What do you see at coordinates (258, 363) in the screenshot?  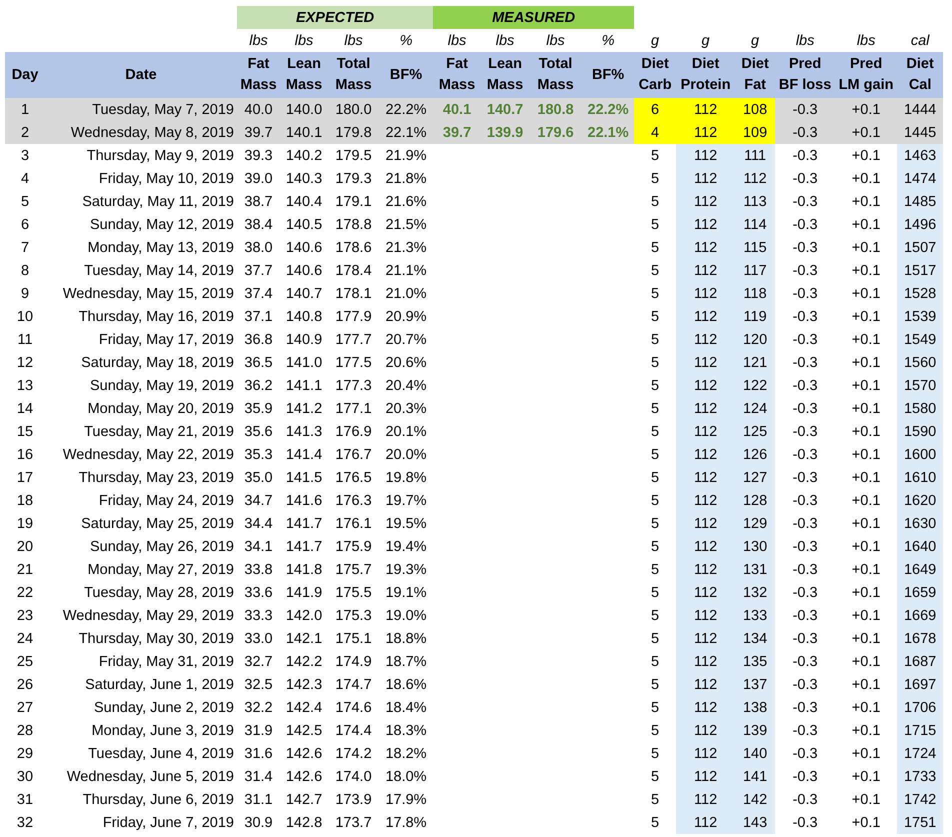 I see `table-cell-text: 36.5` at bounding box center [258, 363].